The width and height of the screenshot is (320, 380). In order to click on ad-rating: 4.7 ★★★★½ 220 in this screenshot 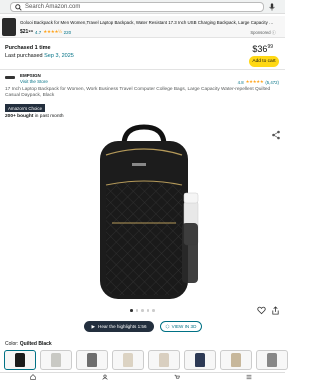, I will do `click(53, 32)`.